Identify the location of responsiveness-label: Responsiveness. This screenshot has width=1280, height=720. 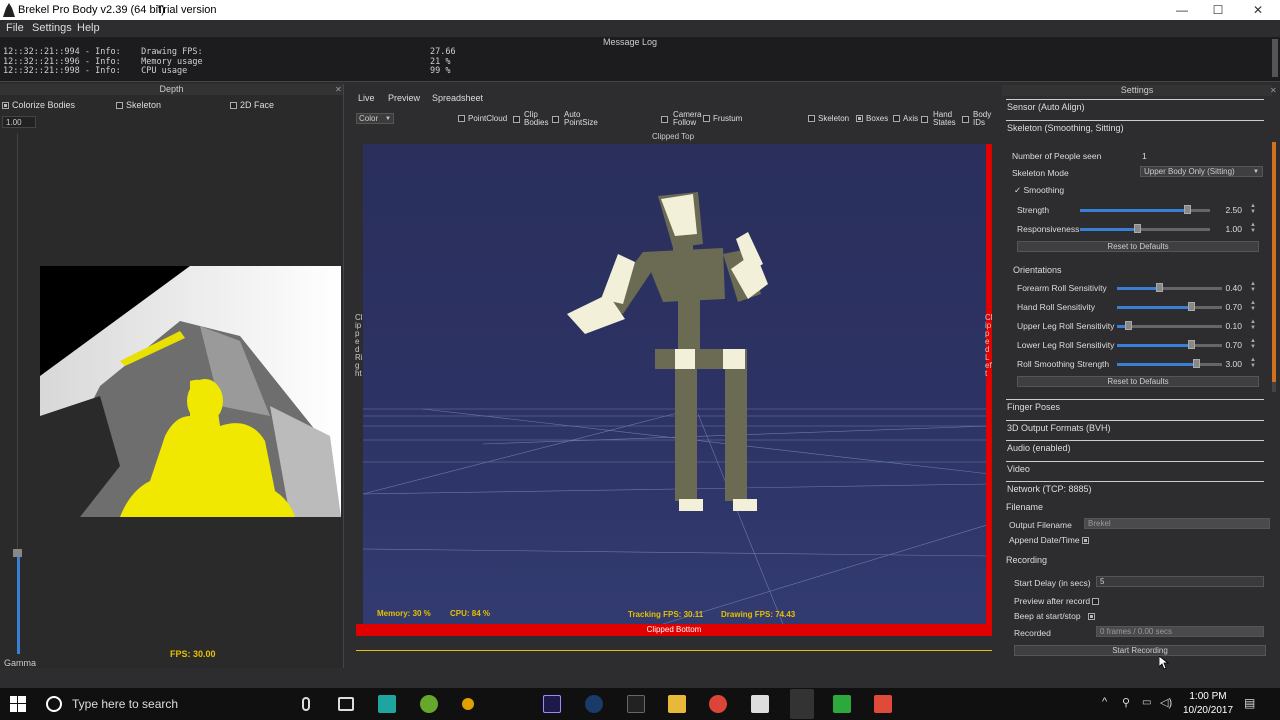
(1048, 229).